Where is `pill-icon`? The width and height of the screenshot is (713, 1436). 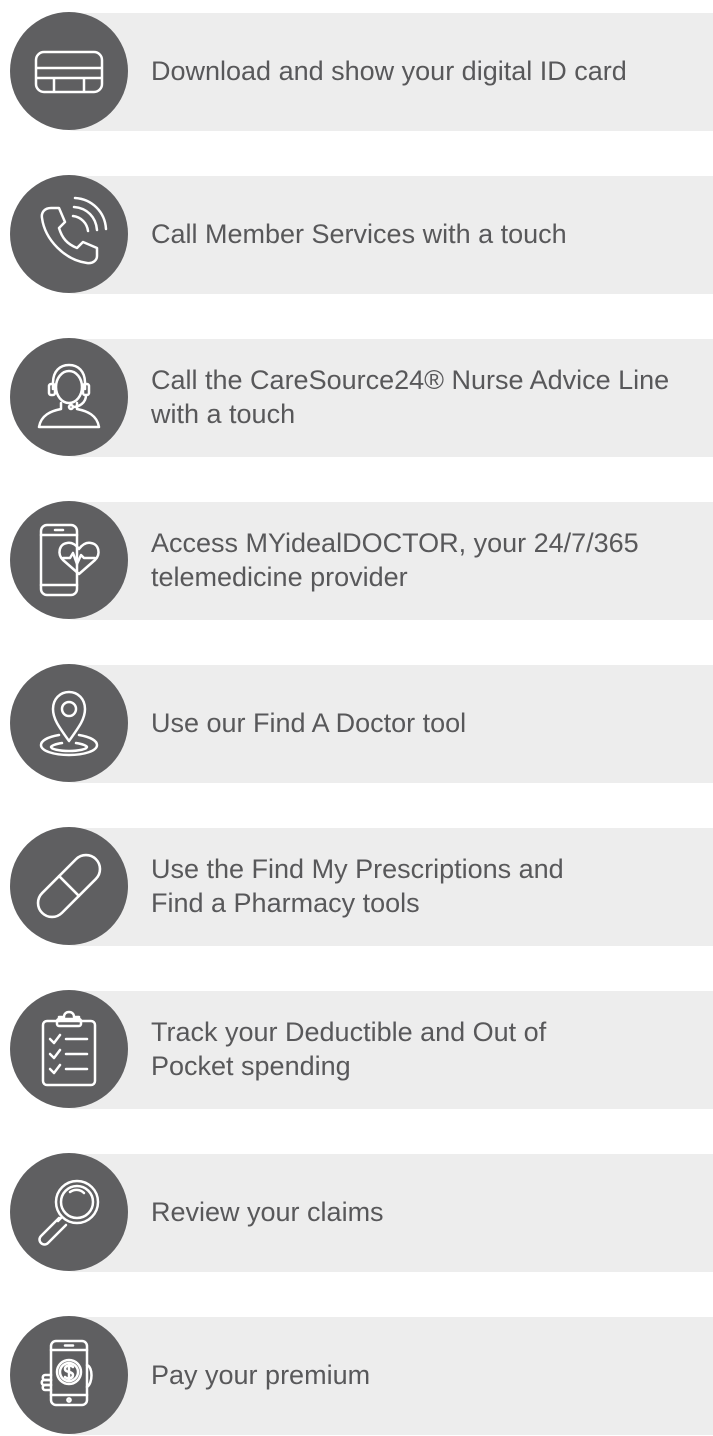
pill-icon is located at coordinates (69, 886).